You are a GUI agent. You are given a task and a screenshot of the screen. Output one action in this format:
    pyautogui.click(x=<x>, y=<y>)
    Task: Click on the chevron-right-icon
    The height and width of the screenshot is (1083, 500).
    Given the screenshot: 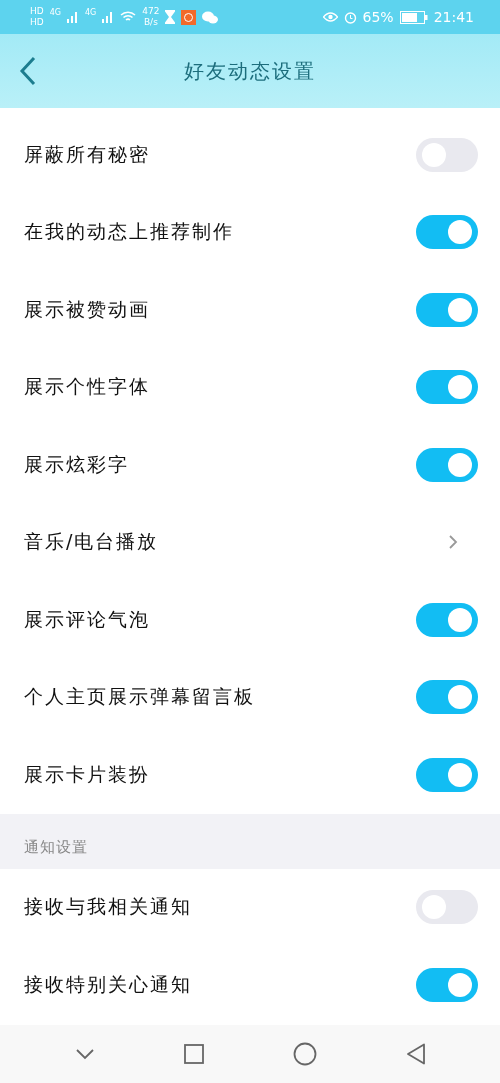 What is the action you would take?
    pyautogui.click(x=453, y=542)
    